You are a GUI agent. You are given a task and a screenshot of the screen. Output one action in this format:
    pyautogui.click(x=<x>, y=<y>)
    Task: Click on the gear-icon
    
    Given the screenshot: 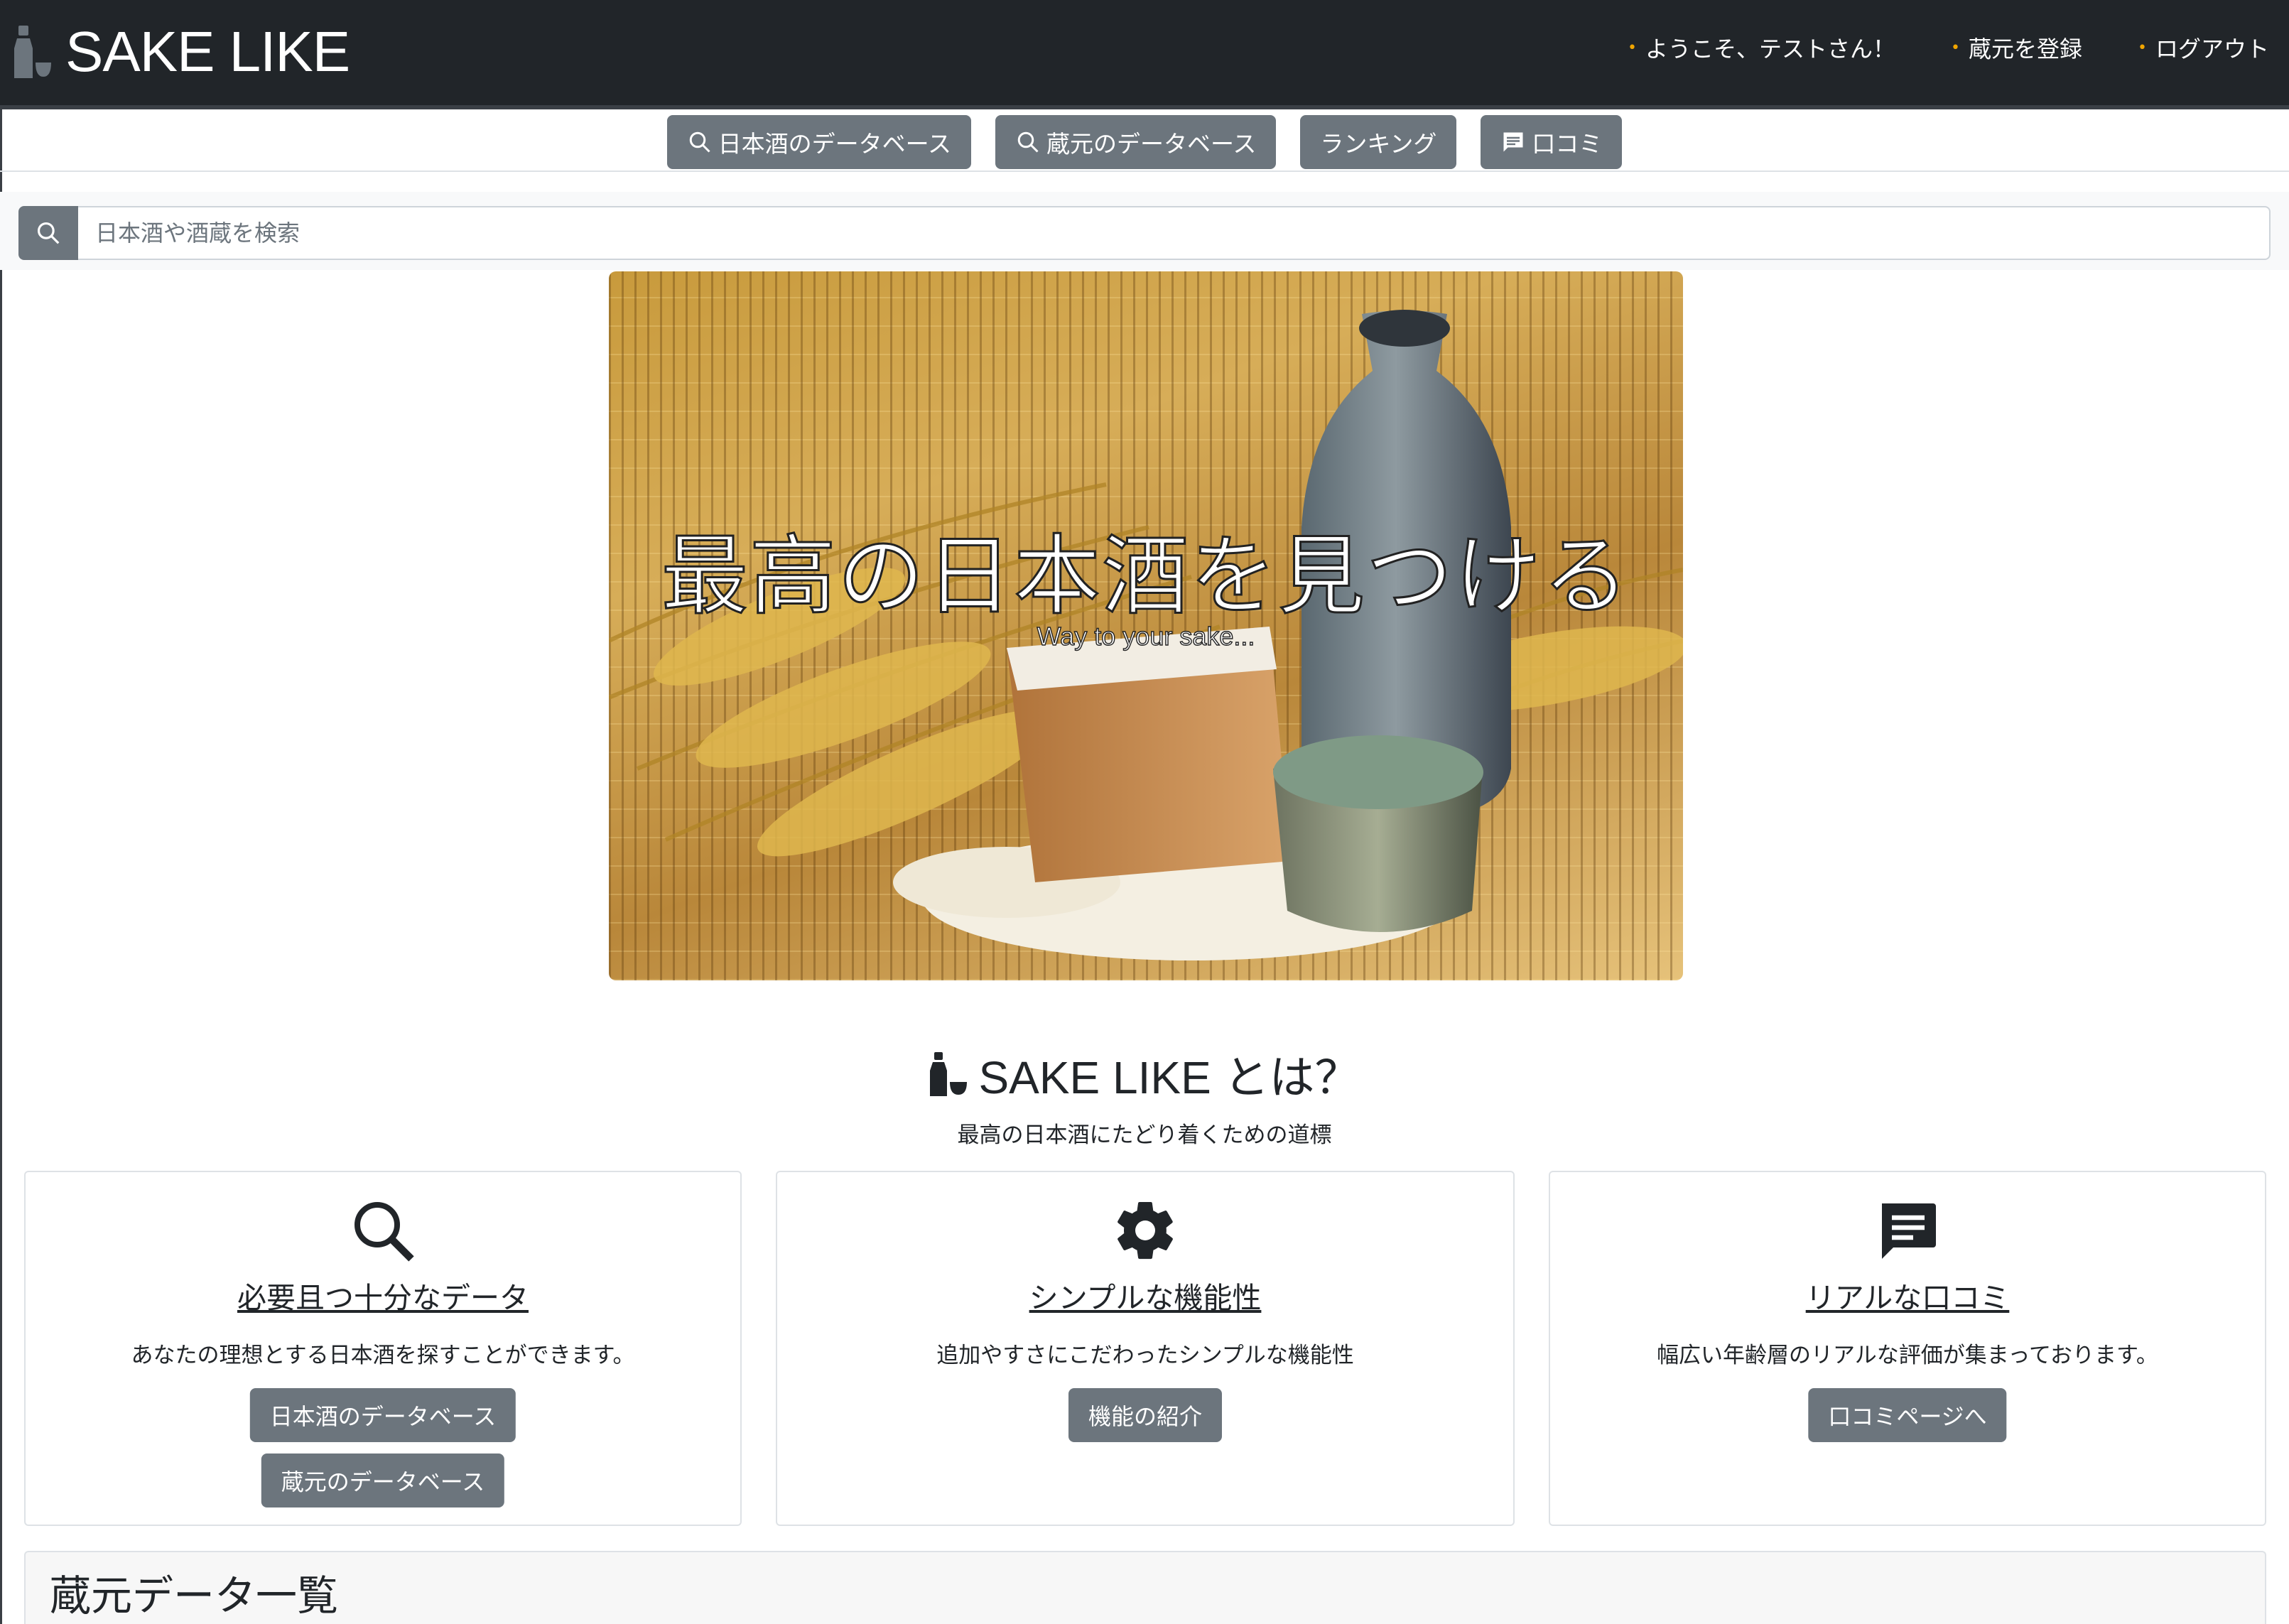 What is the action you would take?
    pyautogui.click(x=1145, y=1231)
    